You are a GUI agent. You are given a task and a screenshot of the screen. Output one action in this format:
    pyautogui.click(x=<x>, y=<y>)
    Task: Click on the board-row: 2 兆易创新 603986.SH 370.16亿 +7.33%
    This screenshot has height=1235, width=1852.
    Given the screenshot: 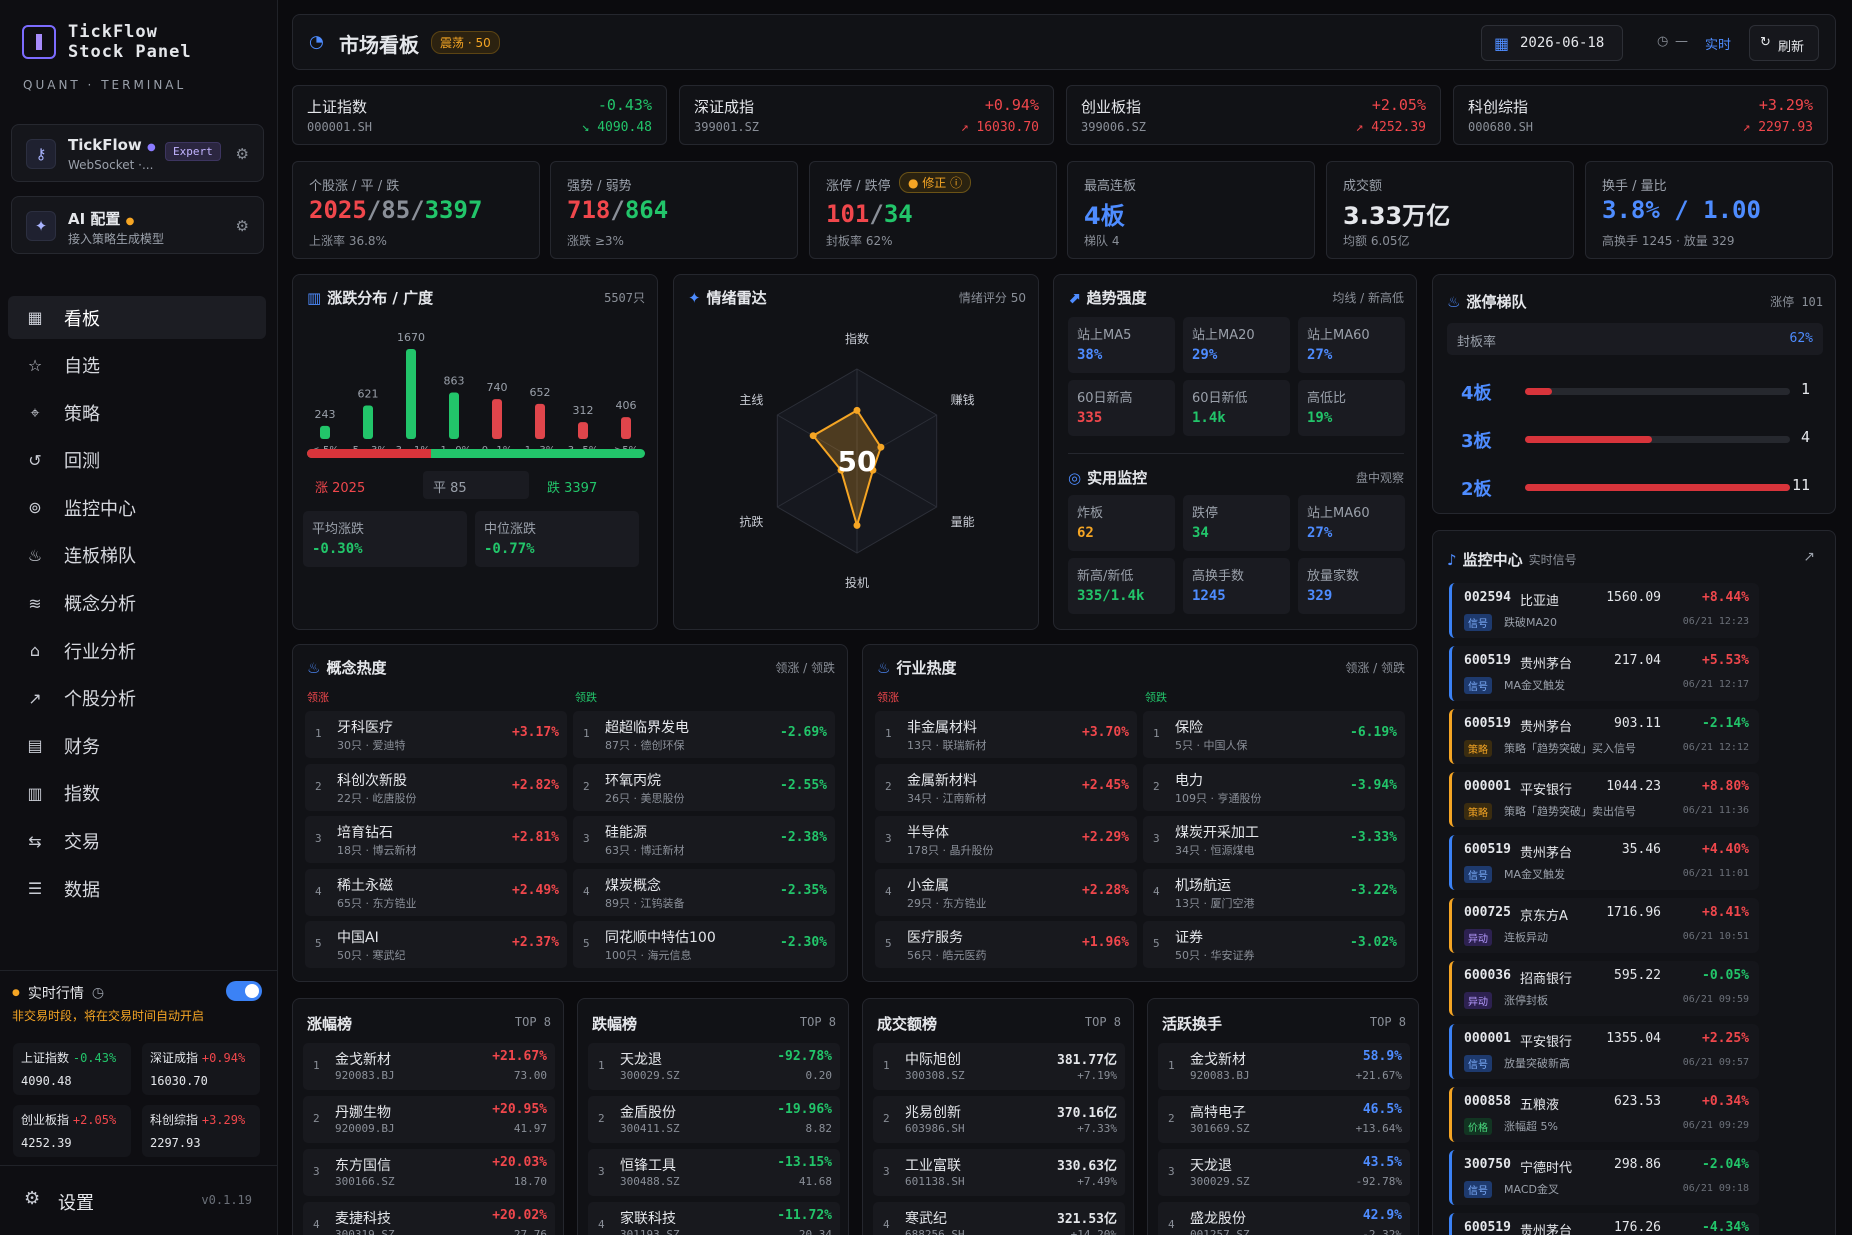 What is the action you would take?
    pyautogui.click(x=999, y=1119)
    